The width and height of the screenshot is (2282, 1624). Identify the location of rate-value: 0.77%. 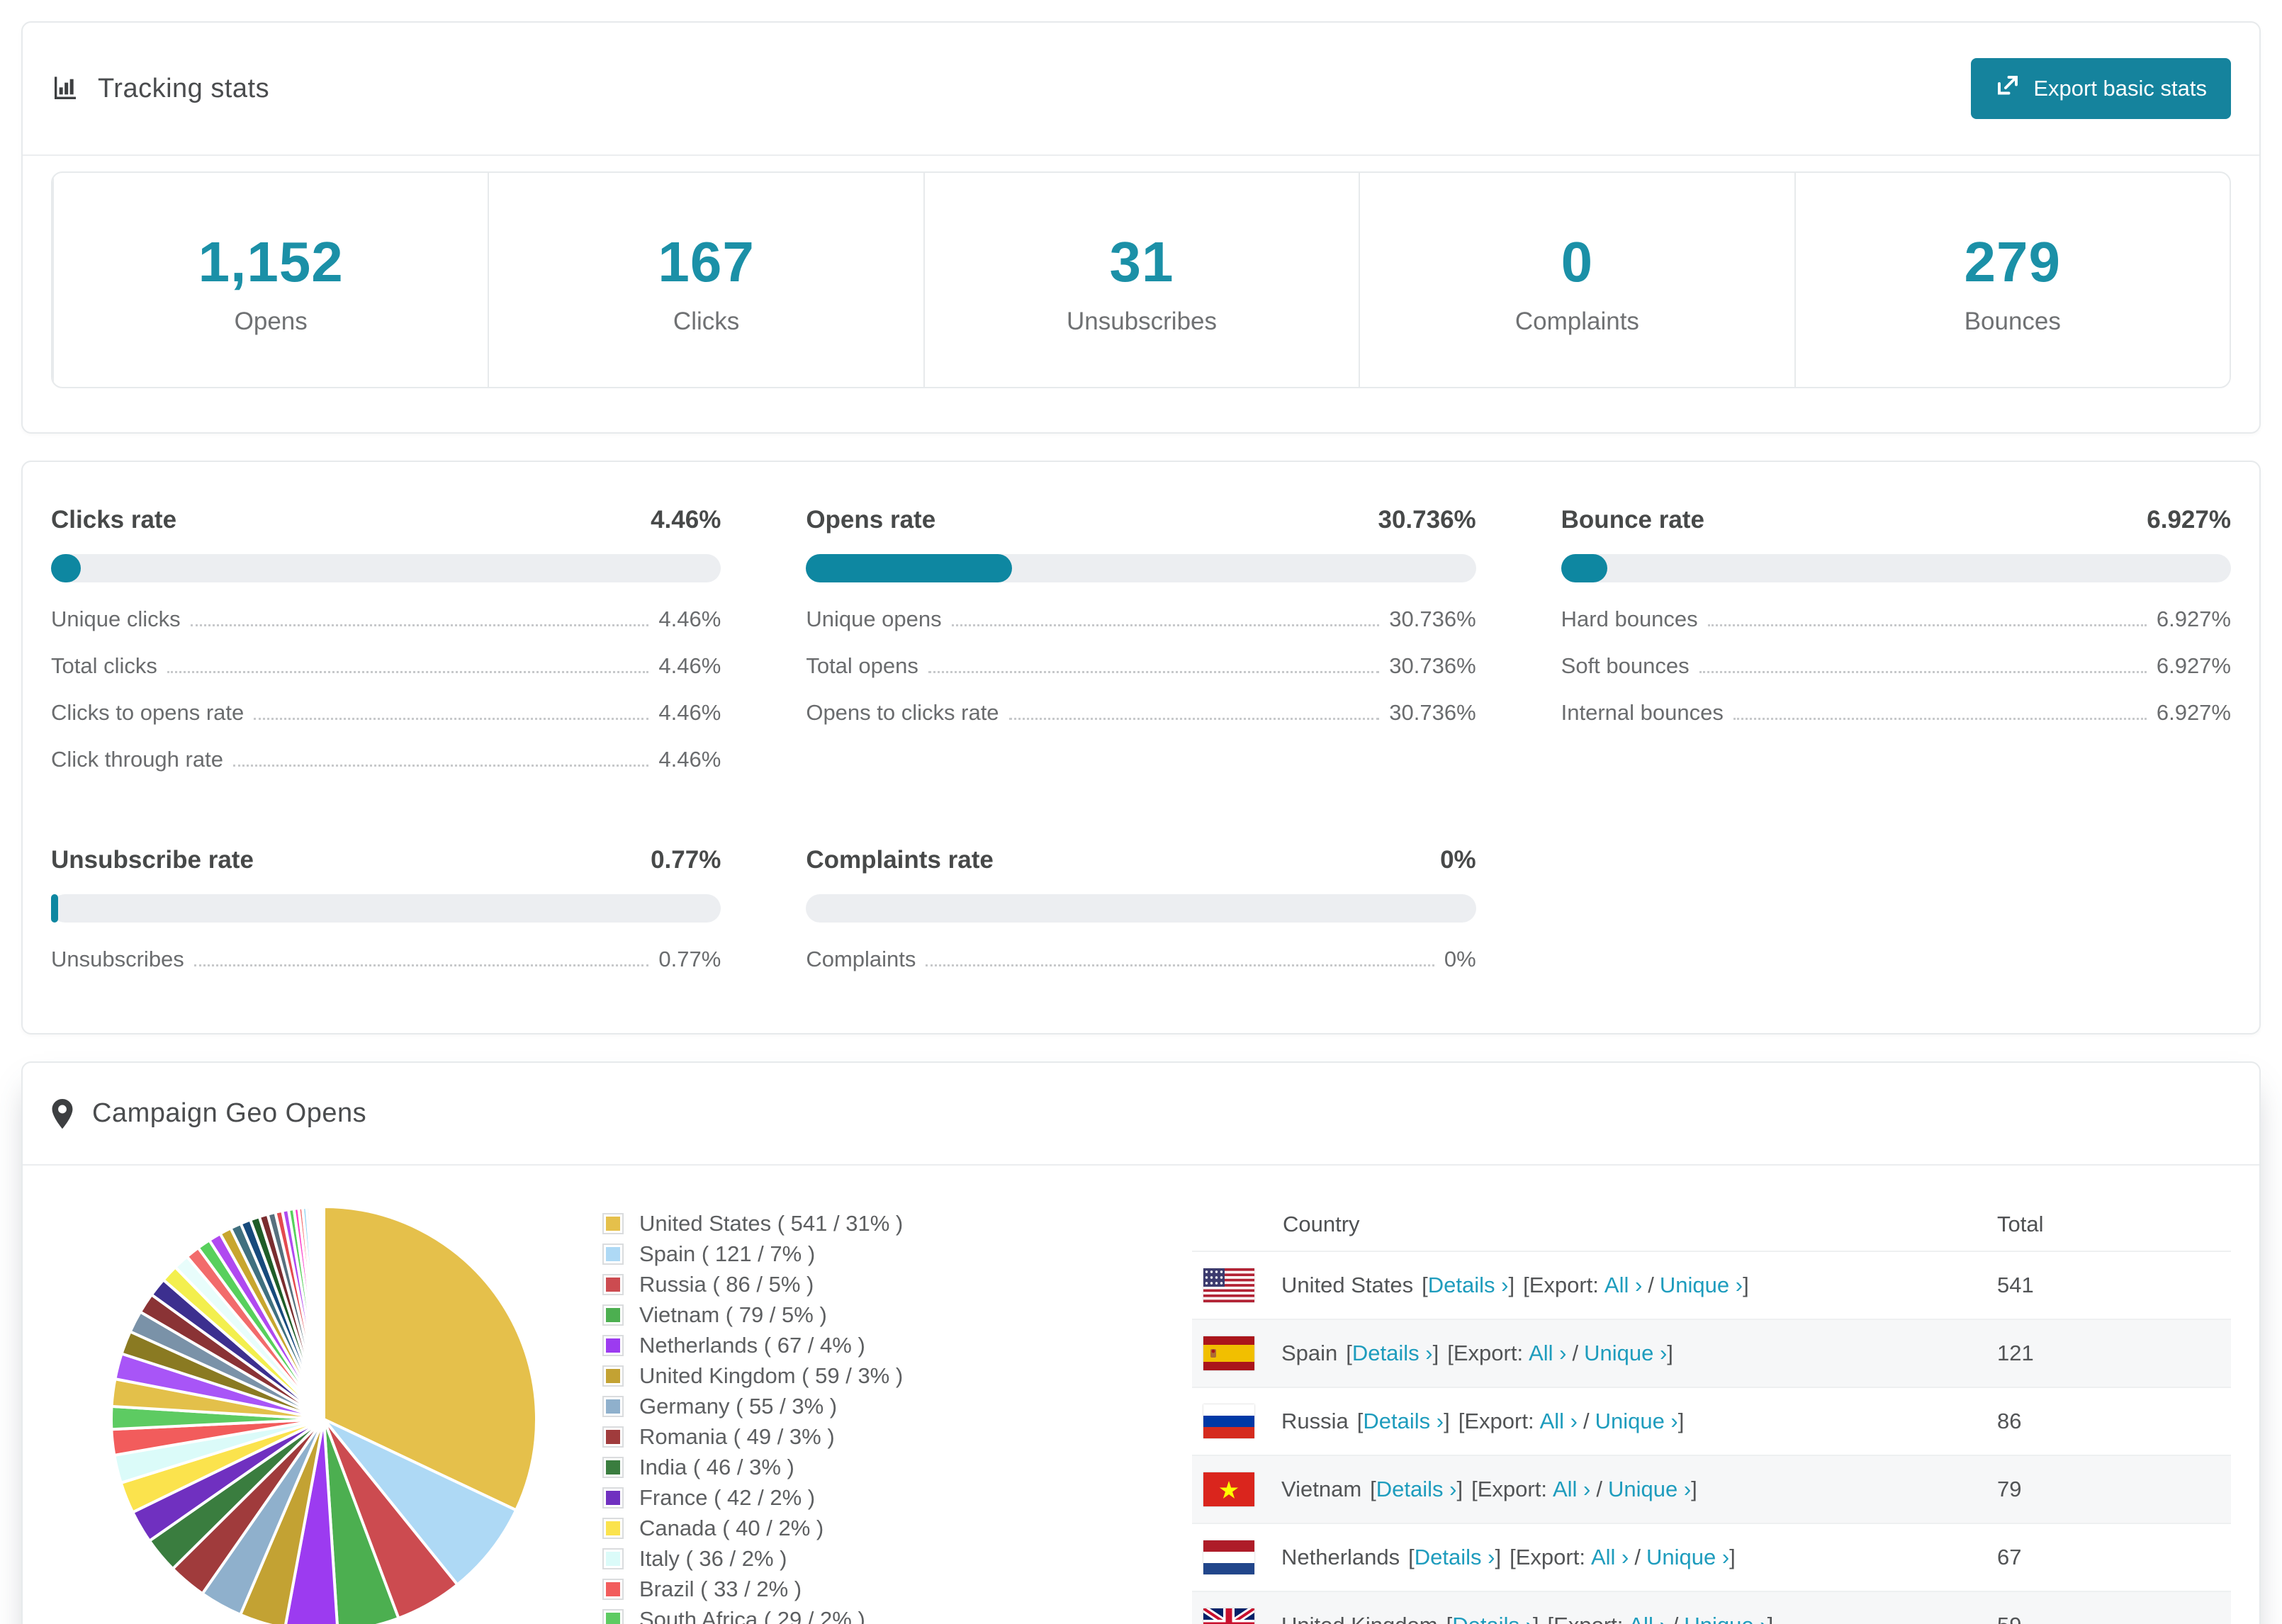
(686, 860).